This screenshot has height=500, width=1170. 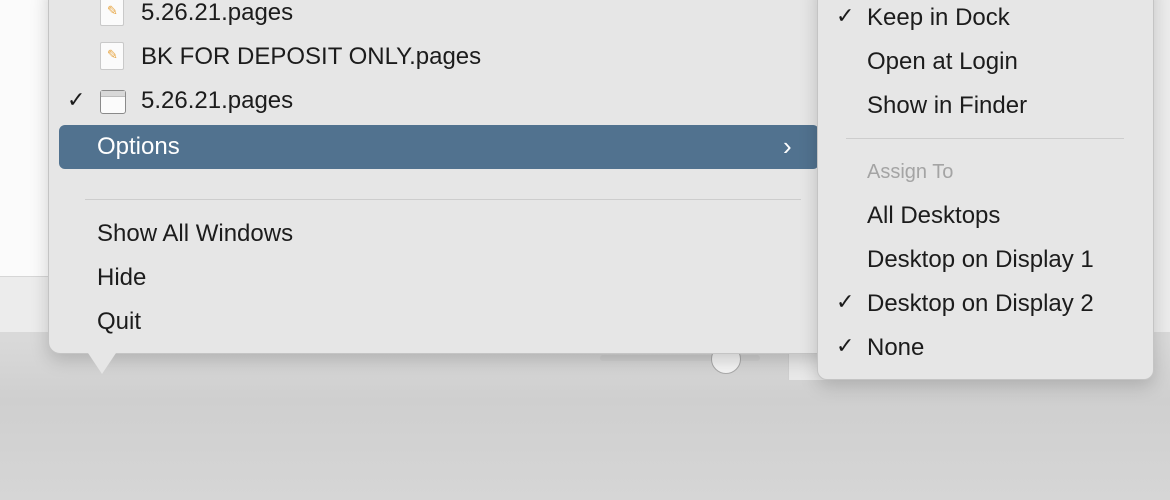 What do you see at coordinates (439, 147) in the screenshot?
I see `menu-item-options: Options ›` at bounding box center [439, 147].